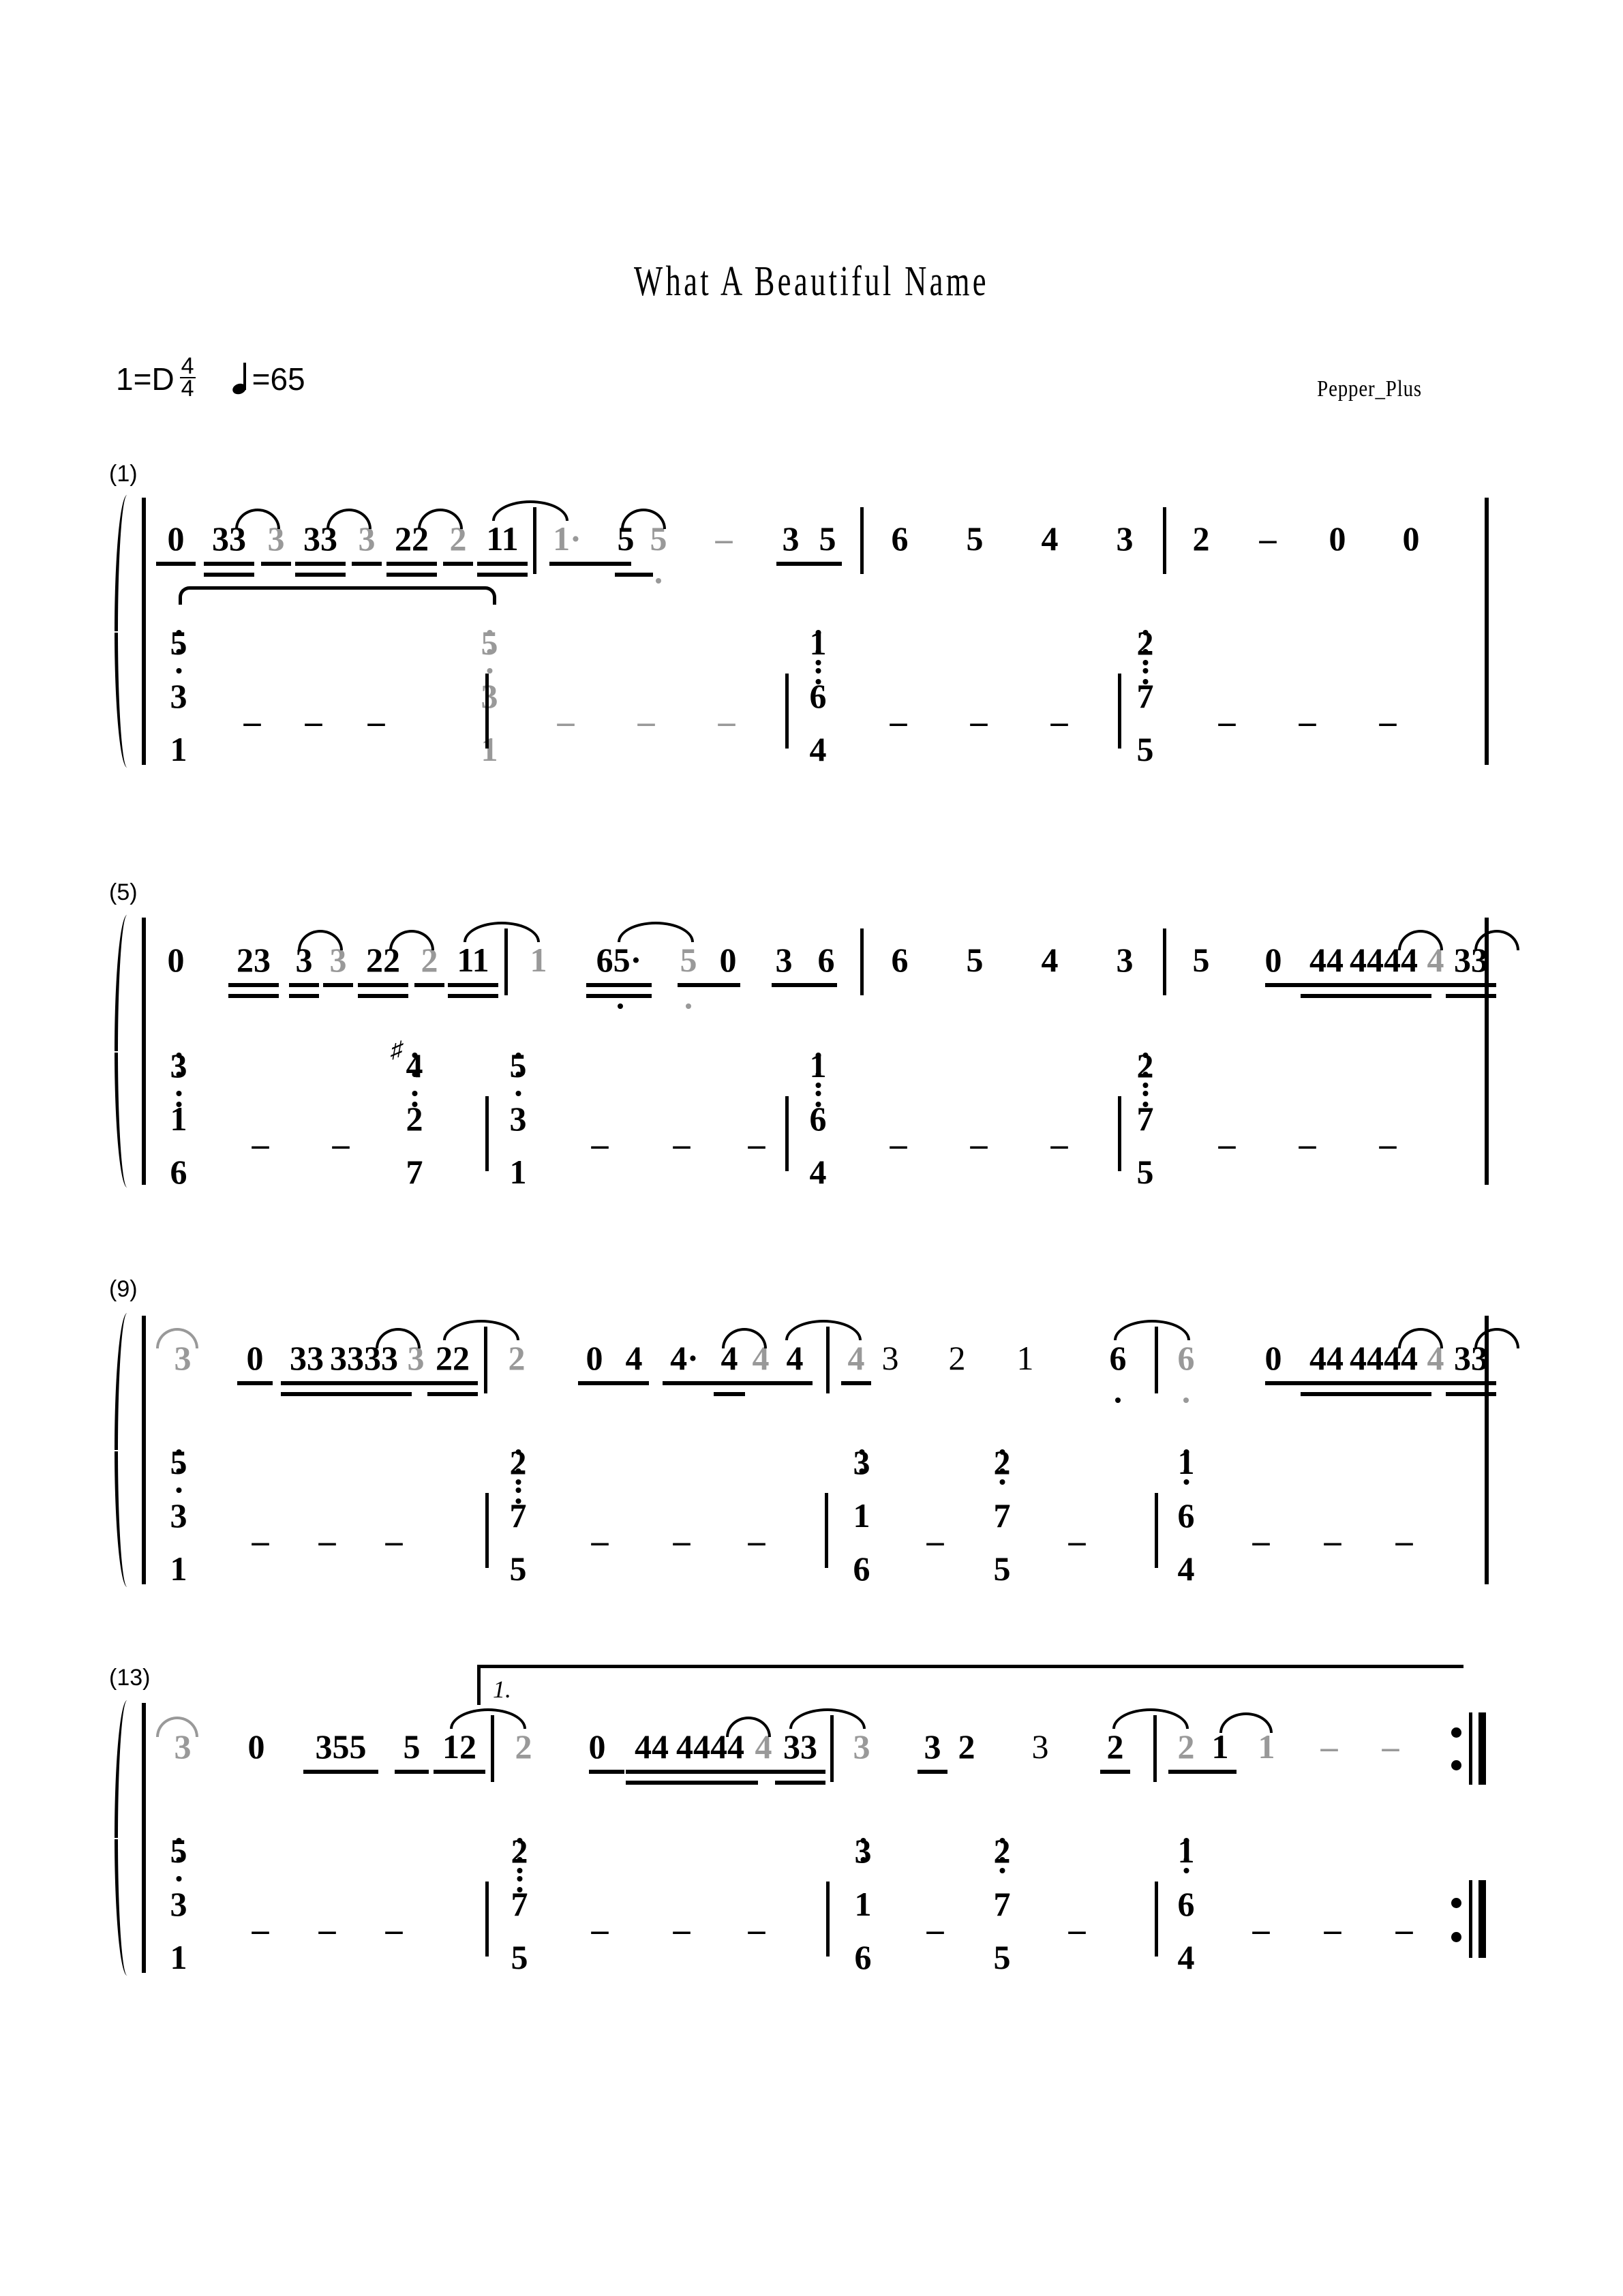 The height and width of the screenshot is (2296, 1623). I want to click on note: 4, so click(634, 1358).